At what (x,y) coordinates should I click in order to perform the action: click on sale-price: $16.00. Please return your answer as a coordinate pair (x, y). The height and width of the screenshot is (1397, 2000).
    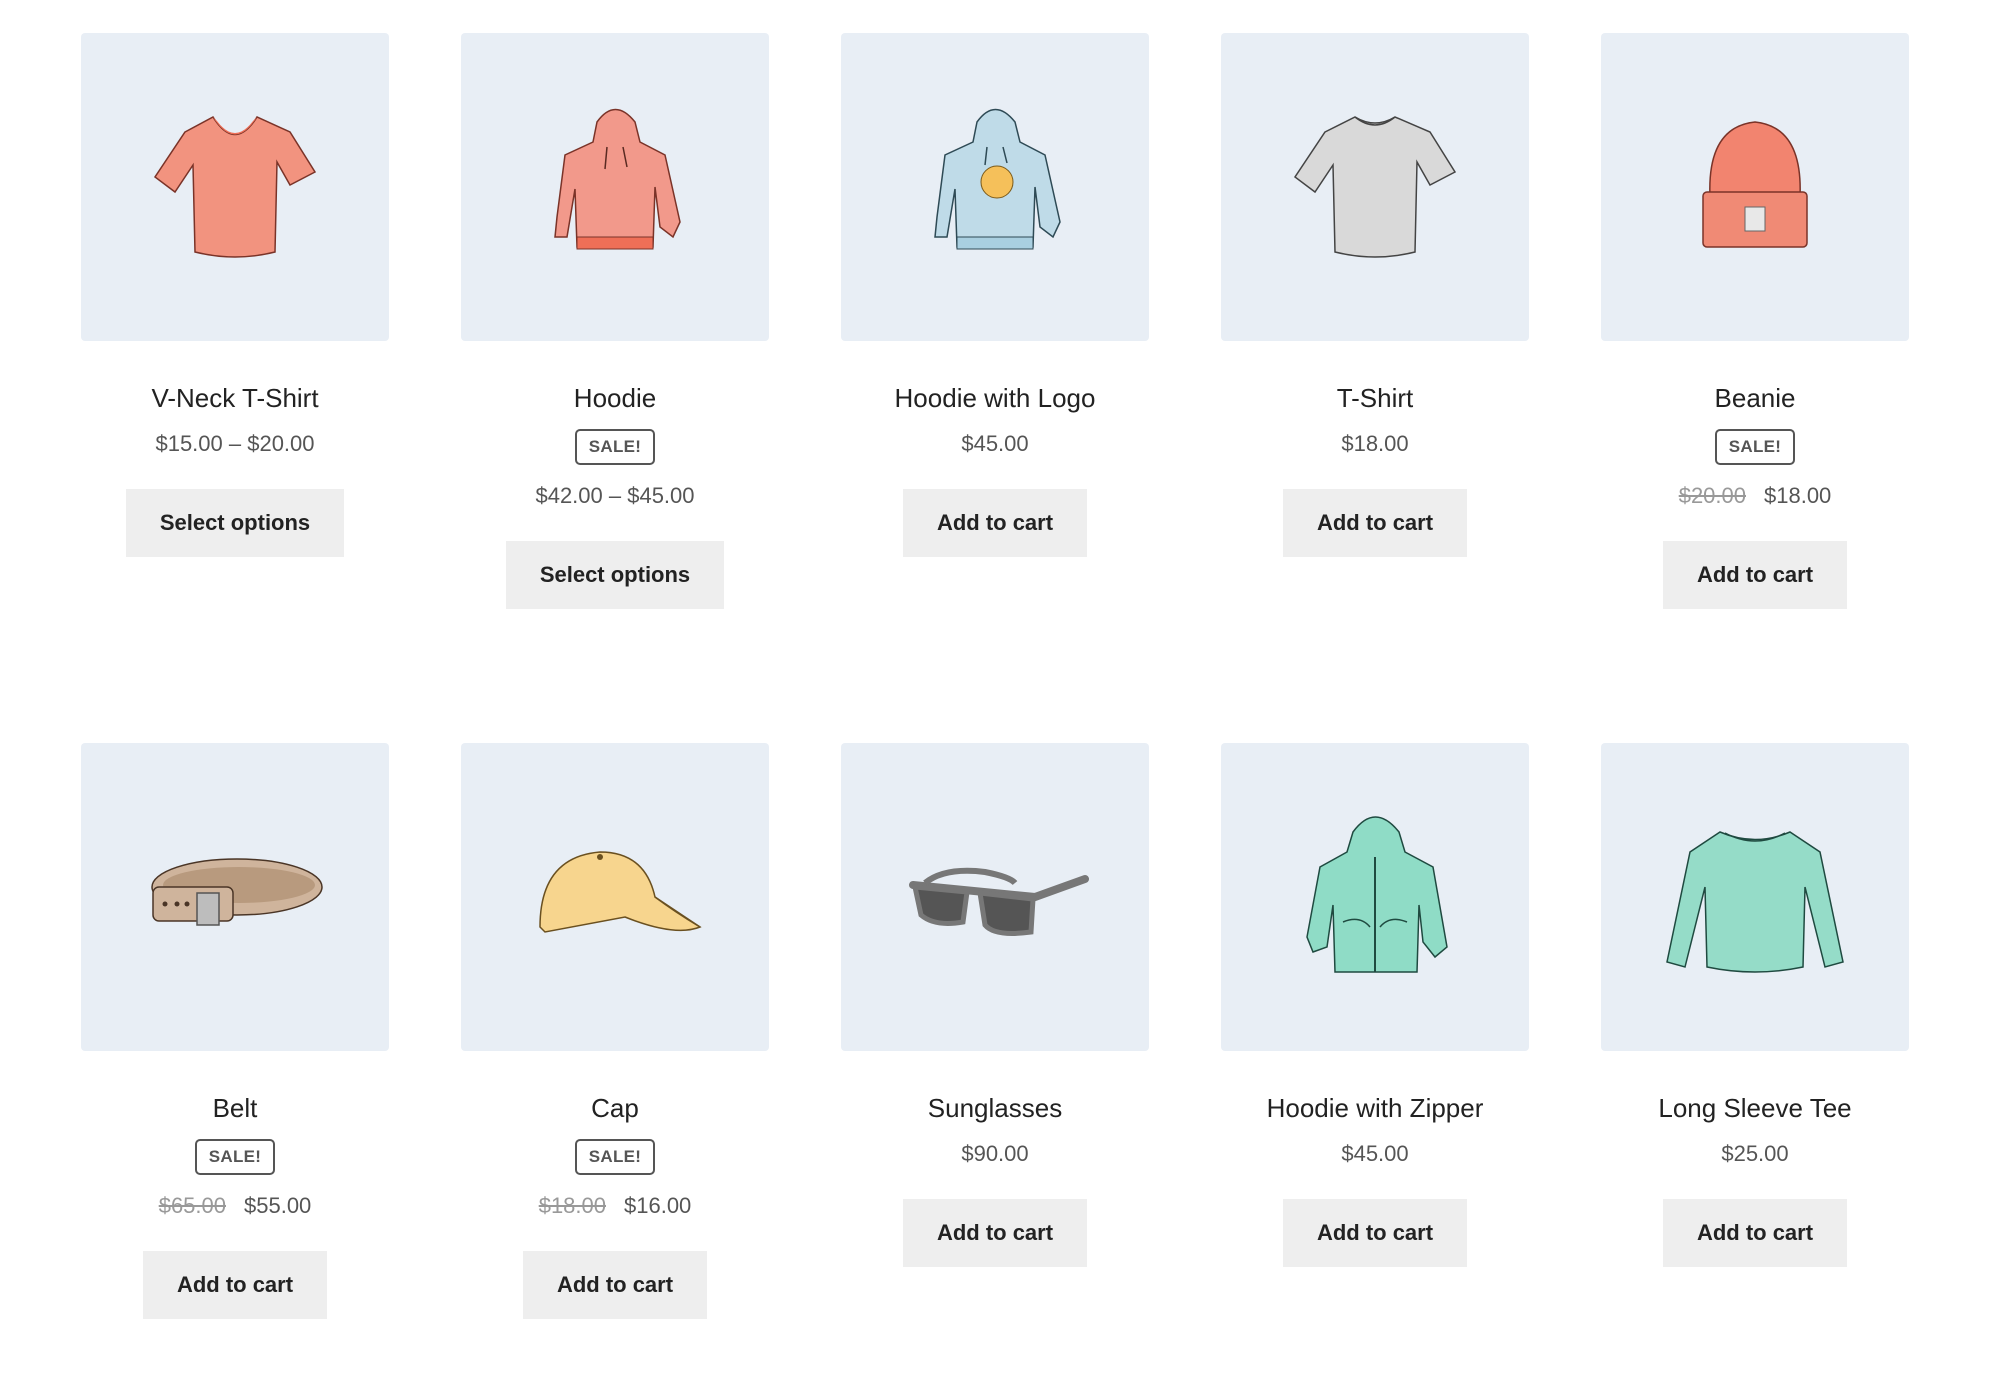
    Looking at the image, I should click on (658, 1205).